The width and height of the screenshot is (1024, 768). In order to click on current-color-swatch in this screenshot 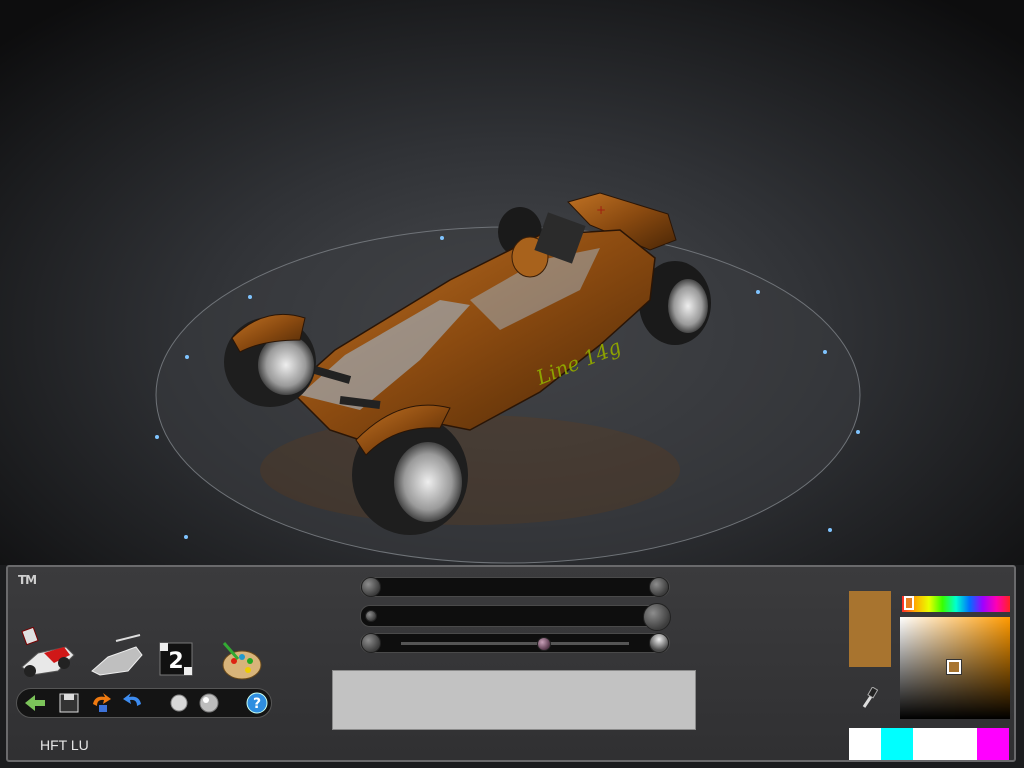, I will do `click(870, 629)`.